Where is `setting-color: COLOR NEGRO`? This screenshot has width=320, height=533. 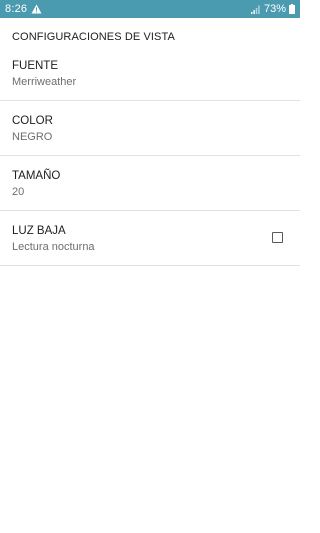
setting-color: COLOR NEGRO is located at coordinates (150, 128).